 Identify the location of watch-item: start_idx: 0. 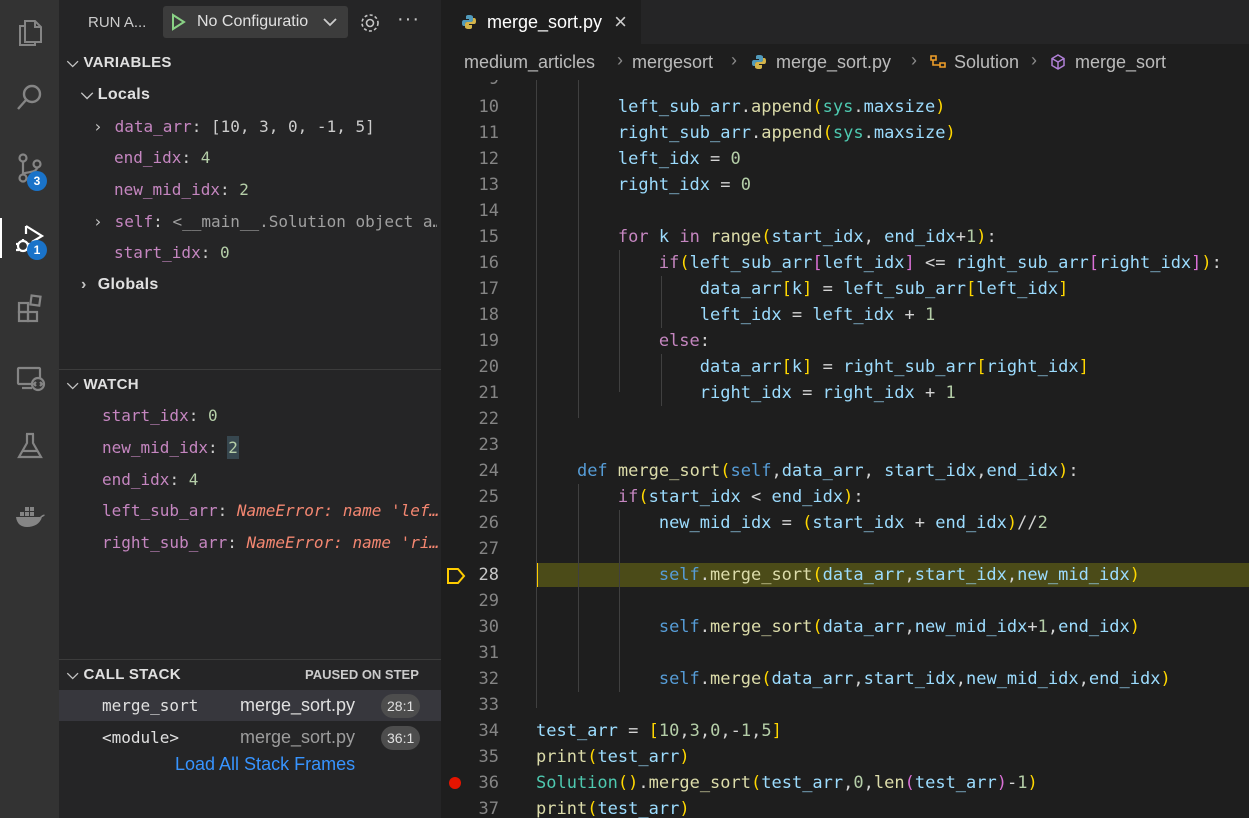
(160, 415).